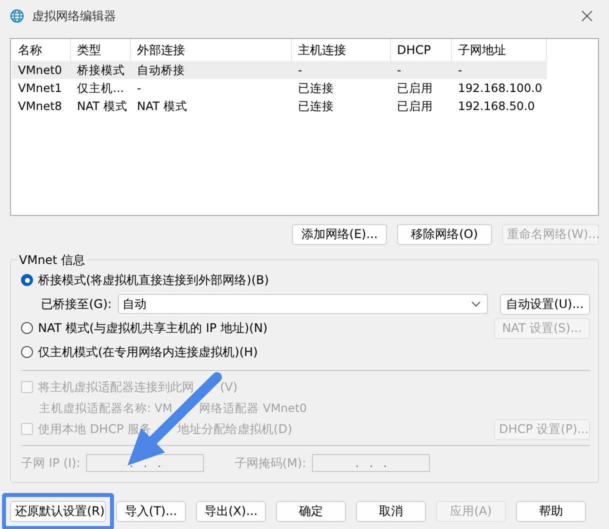  What do you see at coordinates (279, 70) in the screenshot?
I see `network-row` at bounding box center [279, 70].